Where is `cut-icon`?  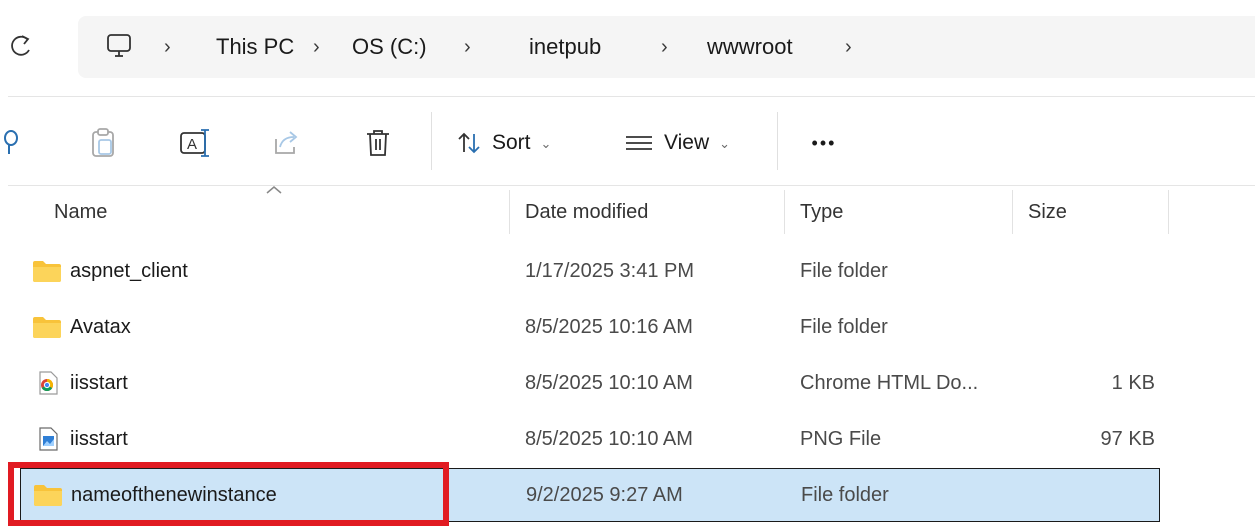 cut-icon is located at coordinates (11, 142).